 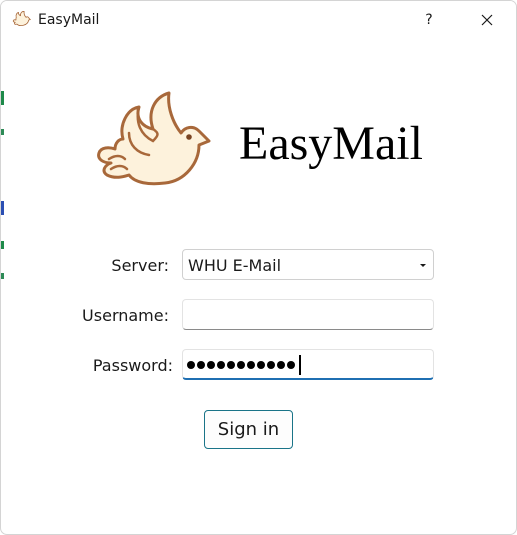 I want to click on server-select: WHU E-Mail, so click(x=308, y=264).